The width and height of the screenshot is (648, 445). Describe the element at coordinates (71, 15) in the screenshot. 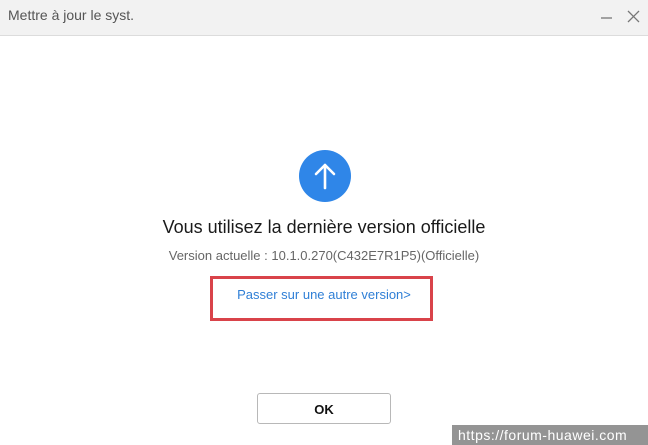

I see `window-title: Mettre à jour le syst.` at that location.